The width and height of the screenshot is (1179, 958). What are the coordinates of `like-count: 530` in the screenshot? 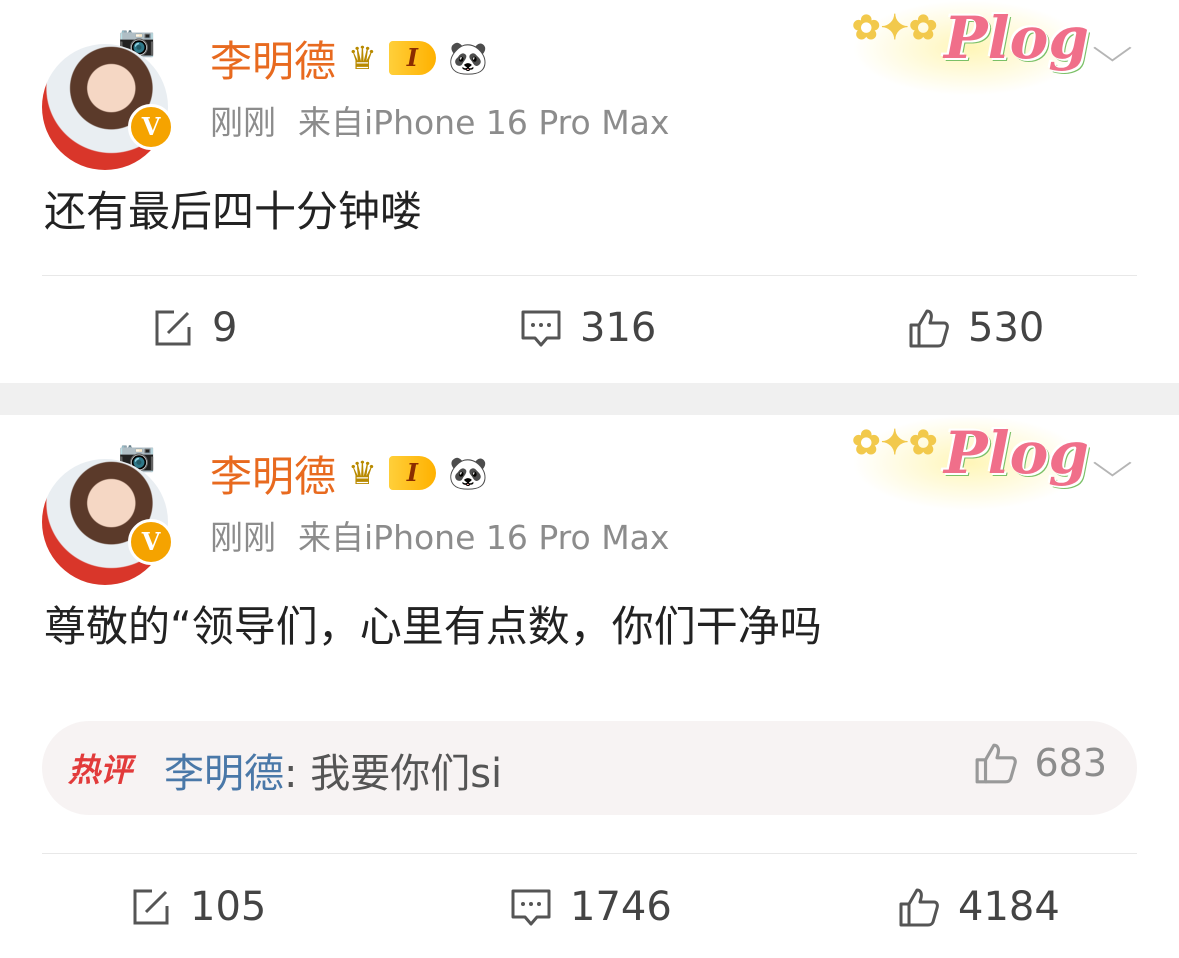 It's located at (1006, 328).